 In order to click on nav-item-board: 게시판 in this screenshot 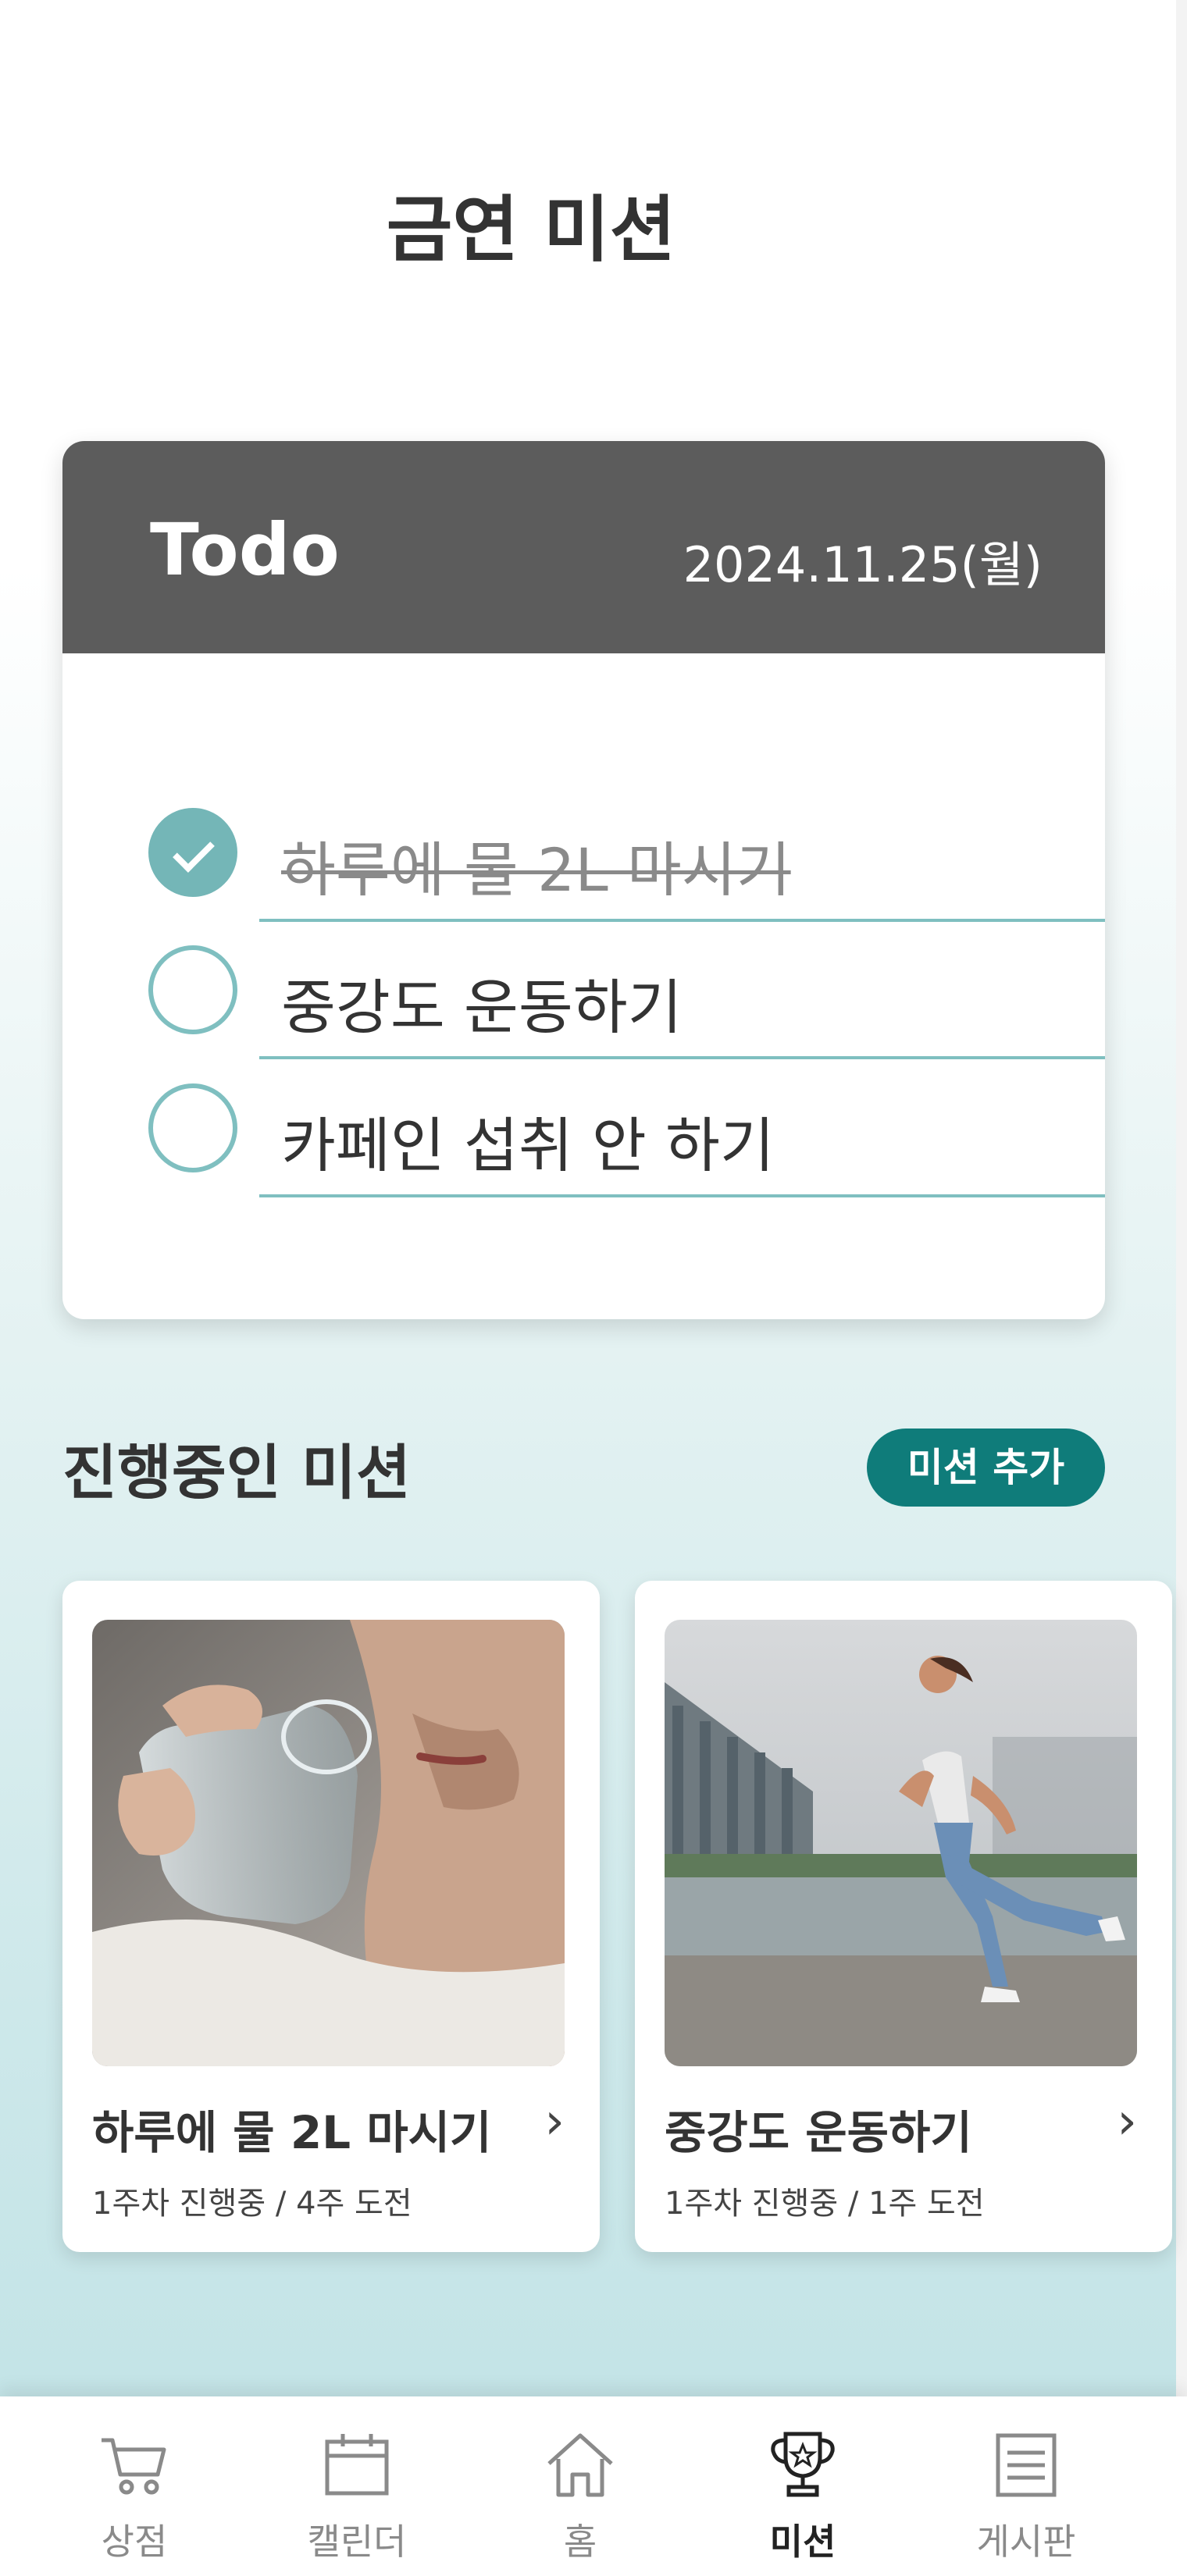, I will do `click(1026, 2486)`.